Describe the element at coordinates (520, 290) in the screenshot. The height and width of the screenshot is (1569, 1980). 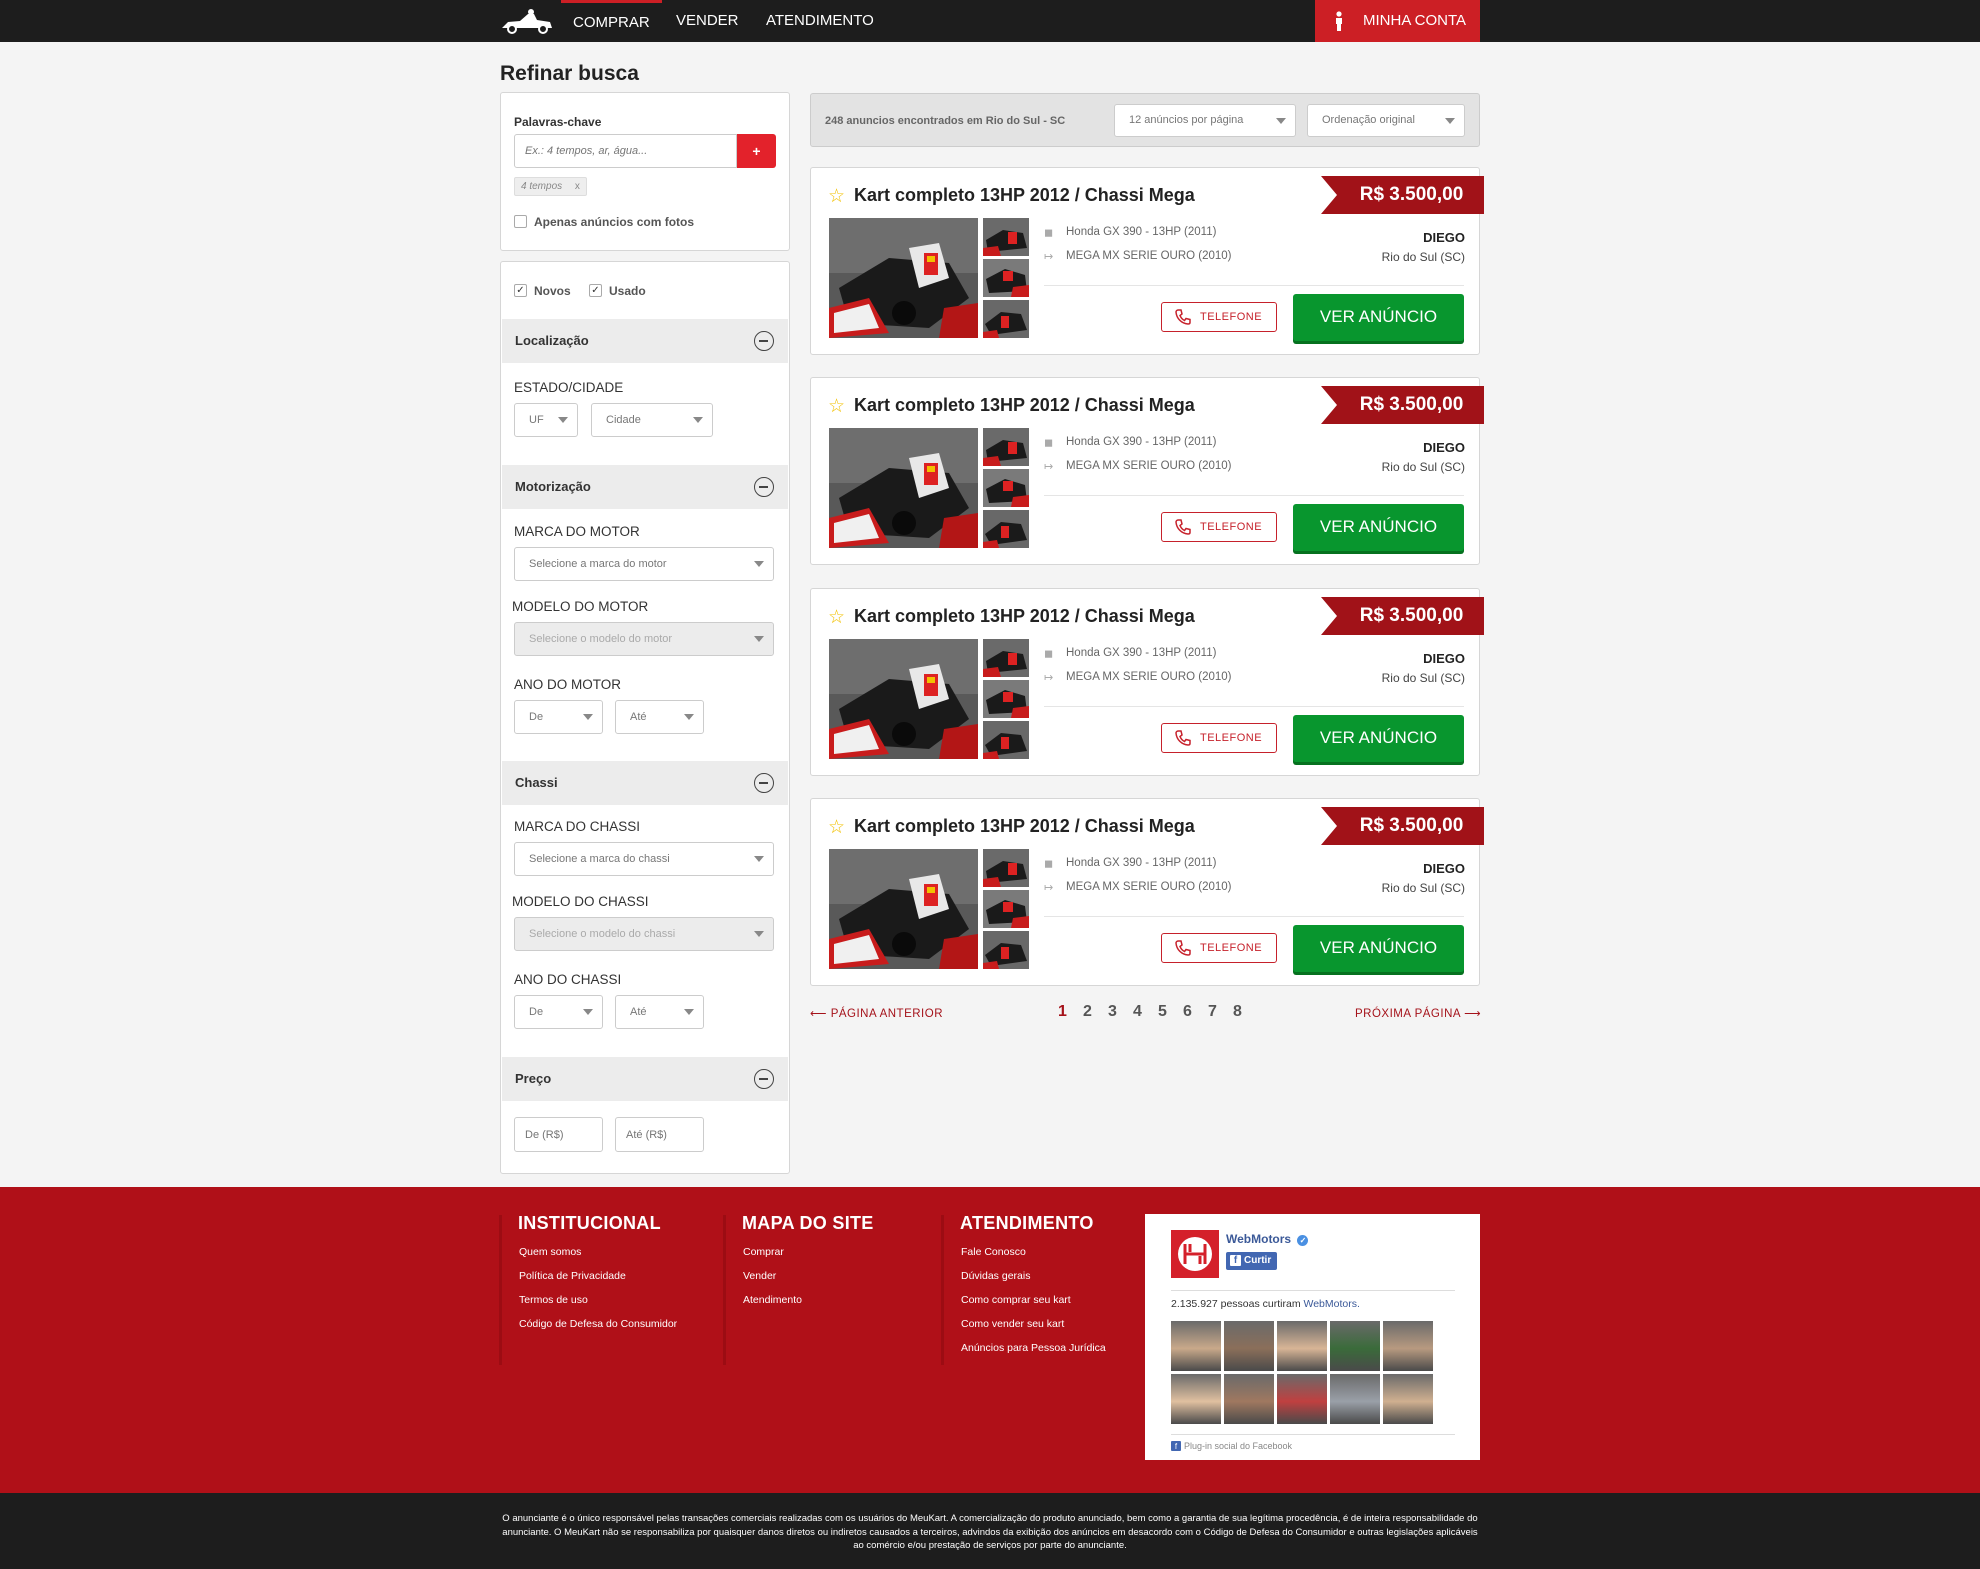
I see `new-checkbox: ✓` at that location.